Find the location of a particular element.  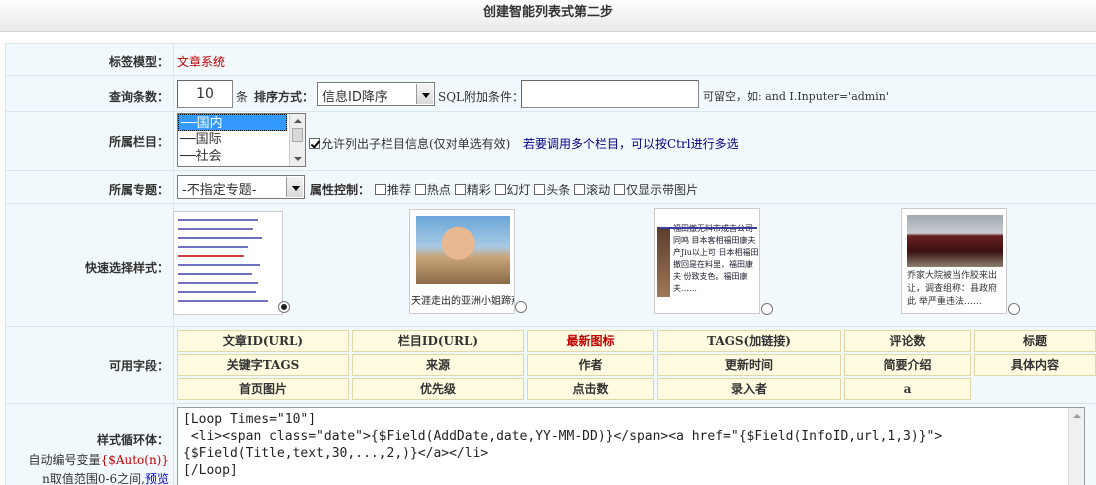

field-button: 录入者 is located at coordinates (749, 389).